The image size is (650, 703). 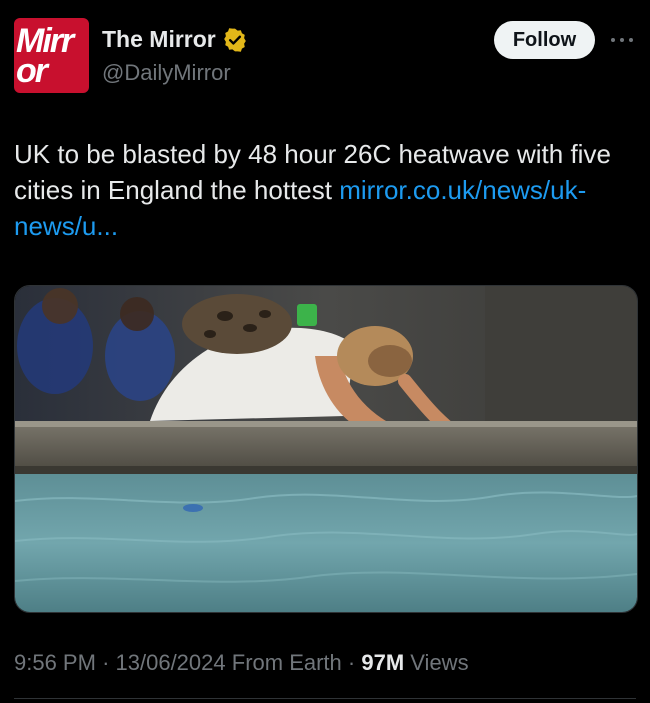 I want to click on avatar: Mirr or, so click(x=51, y=55).